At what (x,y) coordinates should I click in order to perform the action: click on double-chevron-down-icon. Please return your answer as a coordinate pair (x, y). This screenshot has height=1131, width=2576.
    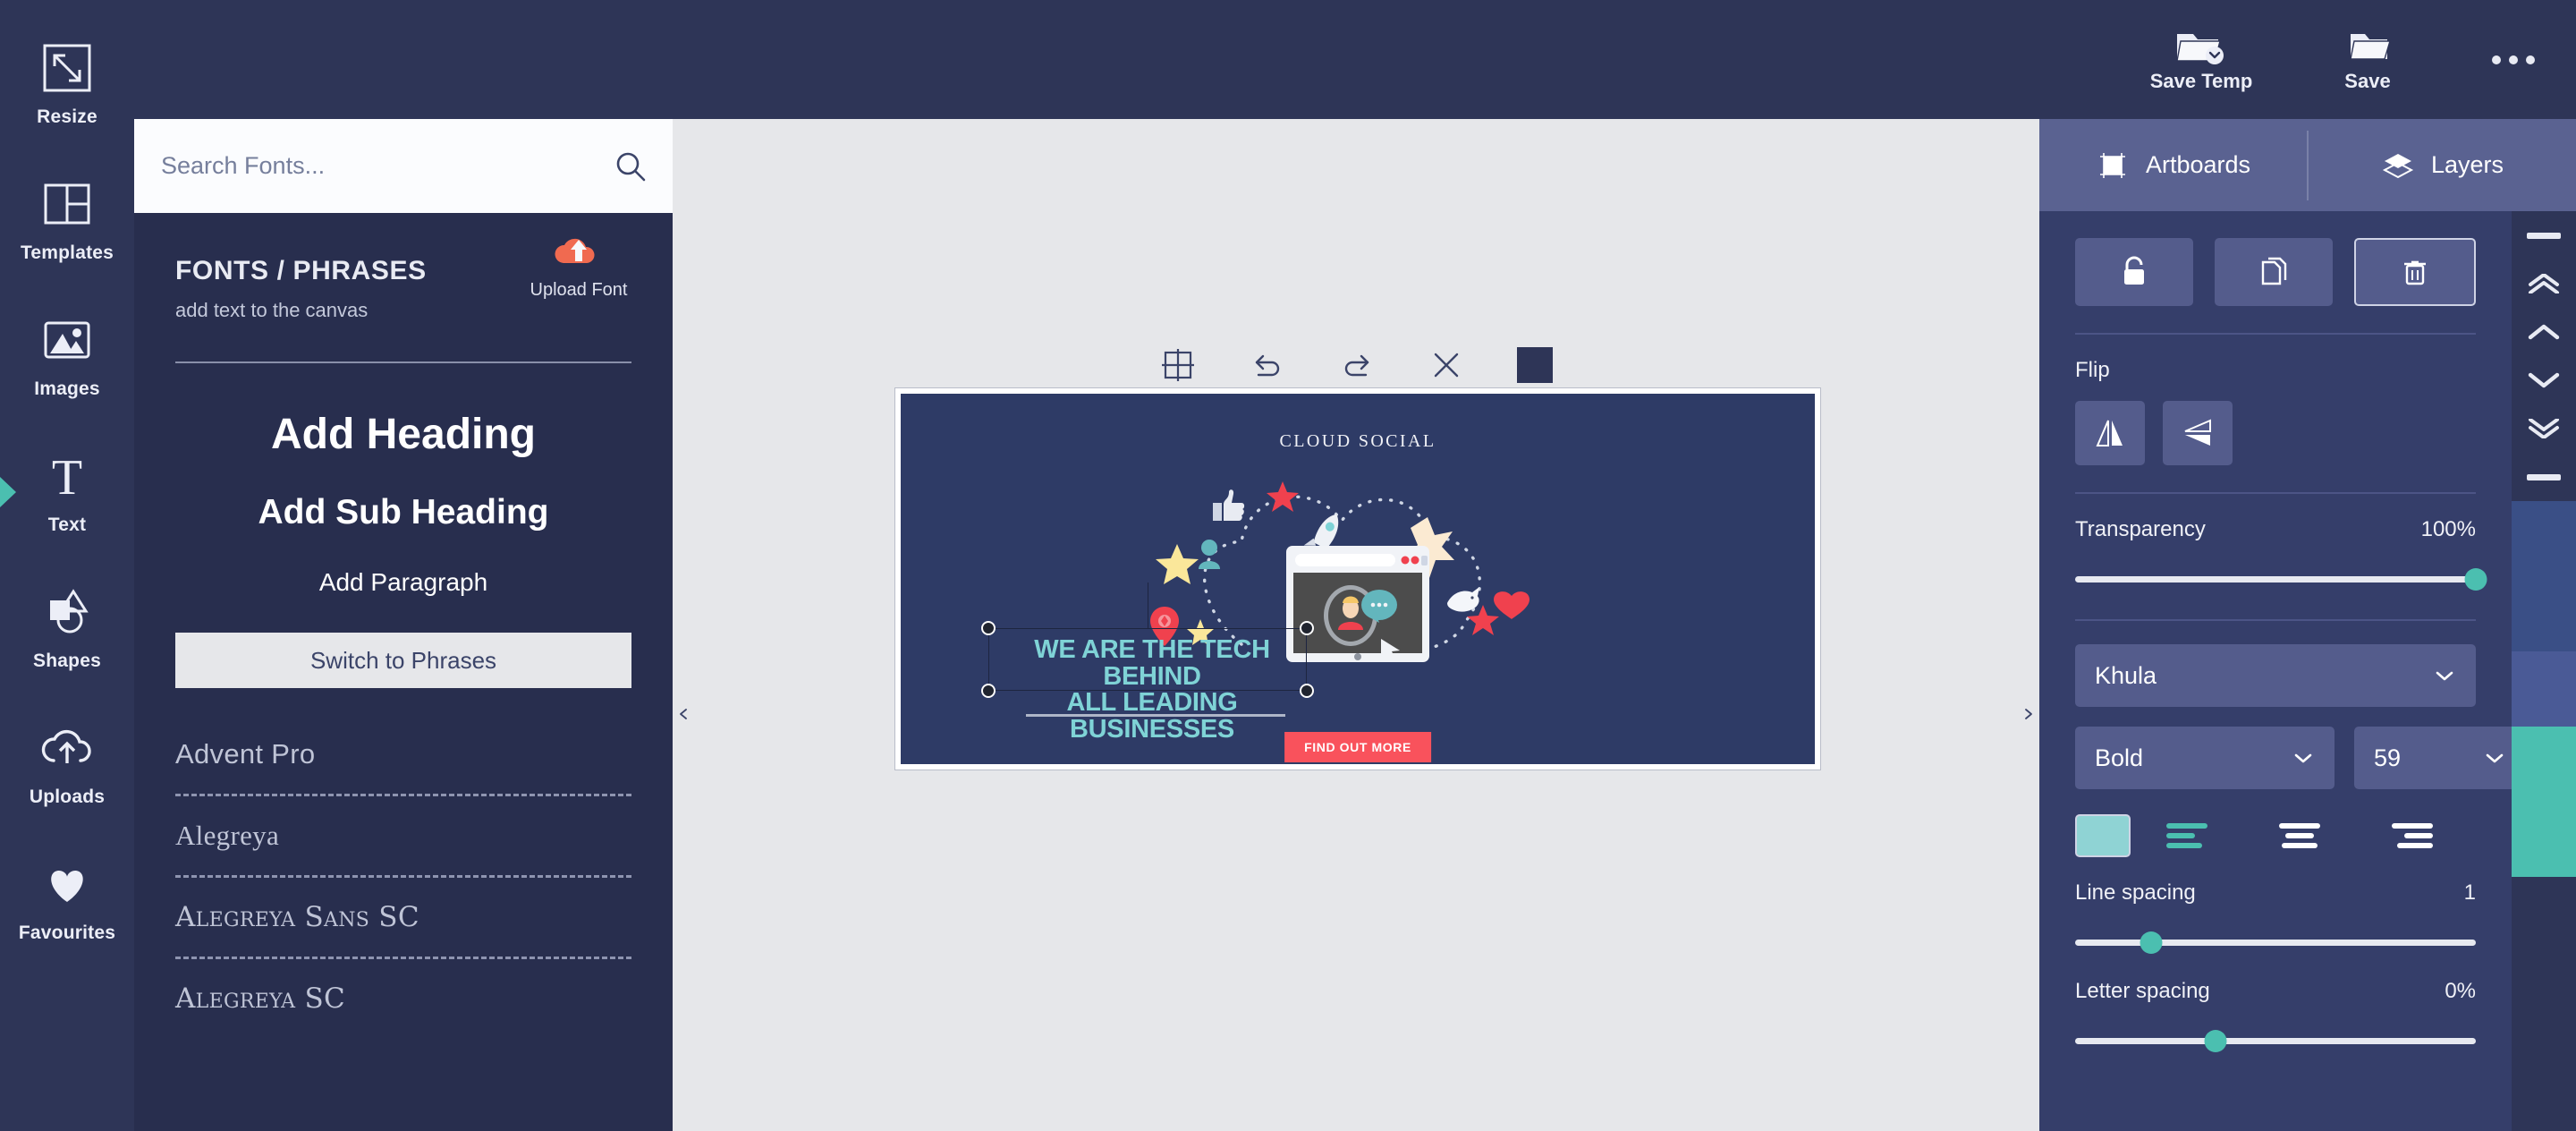
    Looking at the image, I should click on (2544, 428).